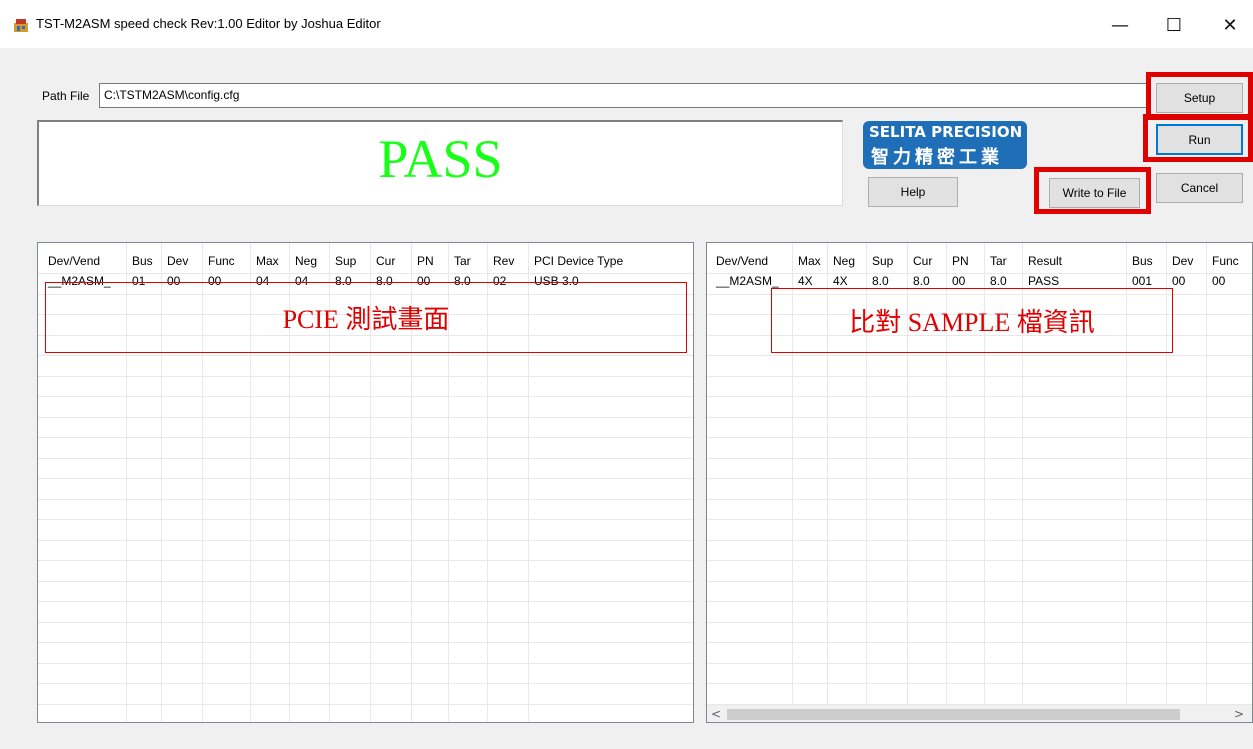  I want to click on logo-chinese-text: 智力精密工業, so click(937, 157).